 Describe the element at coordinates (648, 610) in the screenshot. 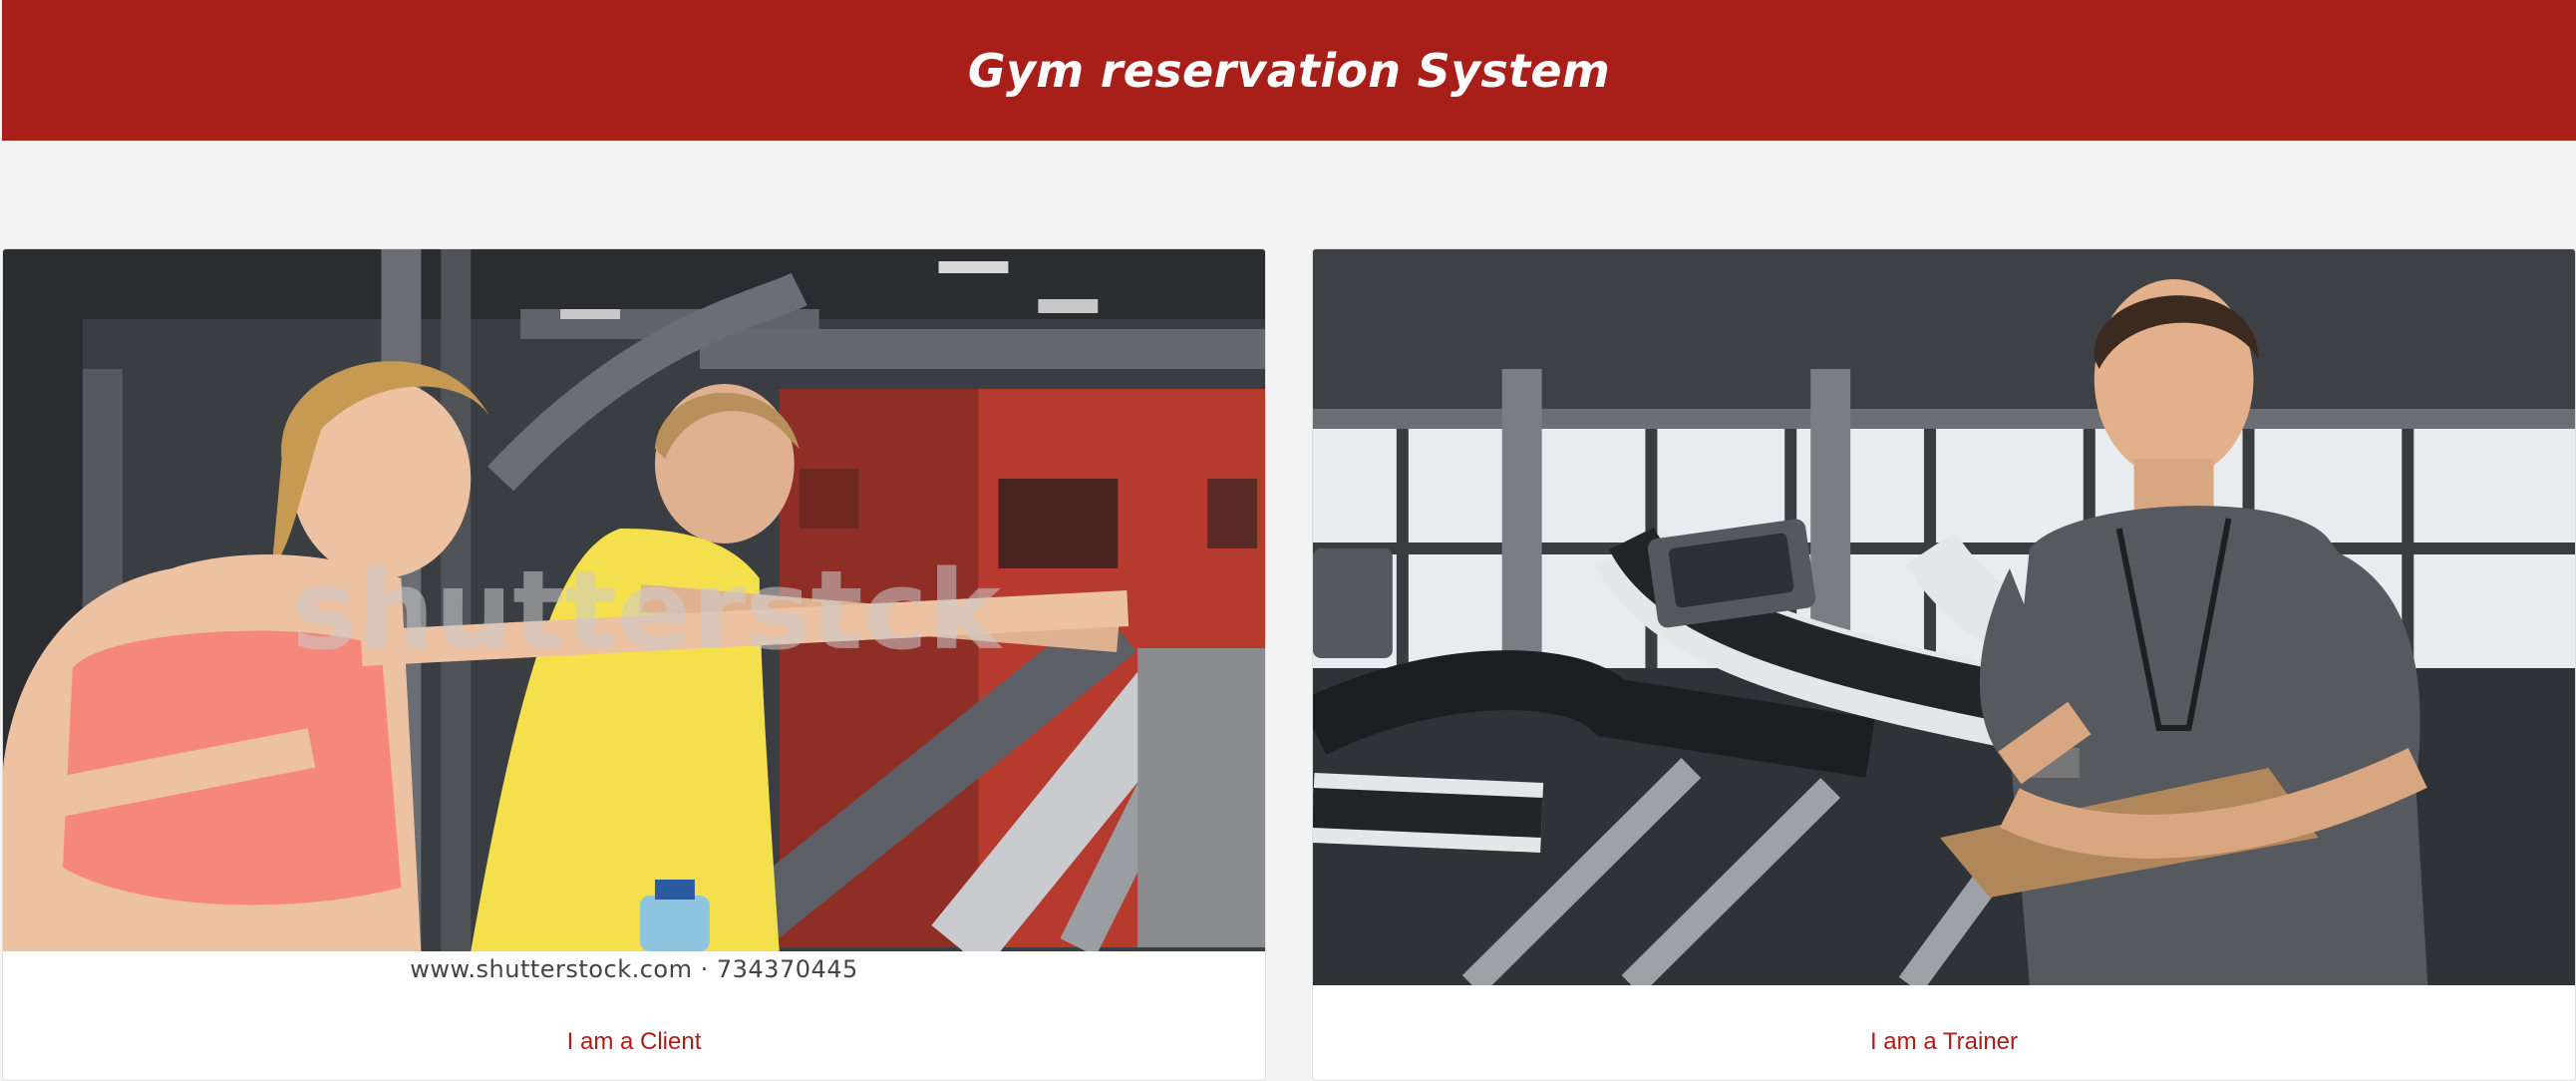

I see `image-watermark: shutterstck` at that location.